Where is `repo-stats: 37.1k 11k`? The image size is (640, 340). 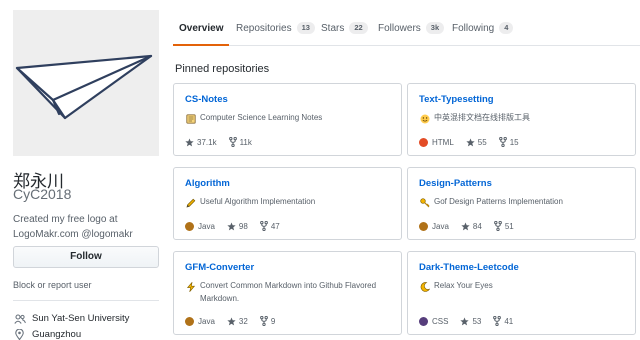
repo-stats: 37.1k 11k is located at coordinates (224, 142).